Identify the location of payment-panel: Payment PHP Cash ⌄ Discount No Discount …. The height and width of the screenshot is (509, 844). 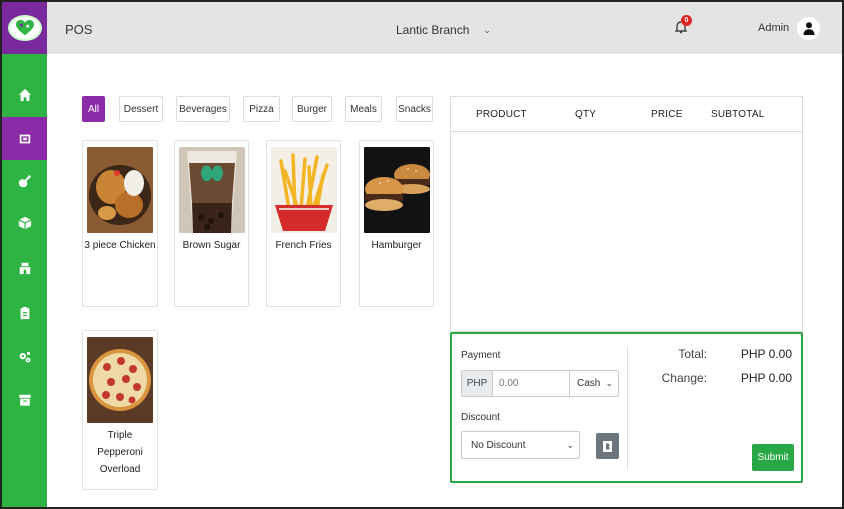
(626, 407).